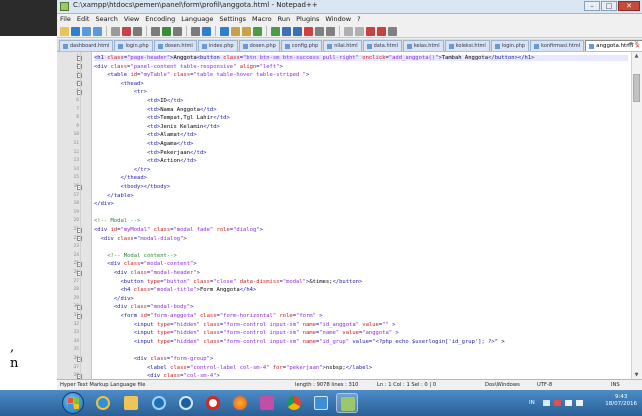  I want to click on close-button: ✕, so click(629, 6).